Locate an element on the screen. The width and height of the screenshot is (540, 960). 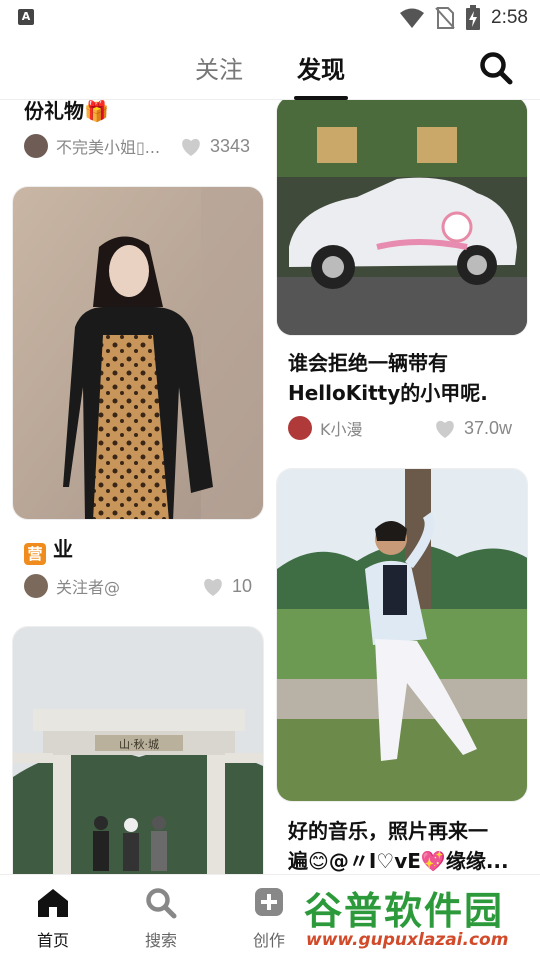
card-author: K小漫 is located at coordinates (325, 428).